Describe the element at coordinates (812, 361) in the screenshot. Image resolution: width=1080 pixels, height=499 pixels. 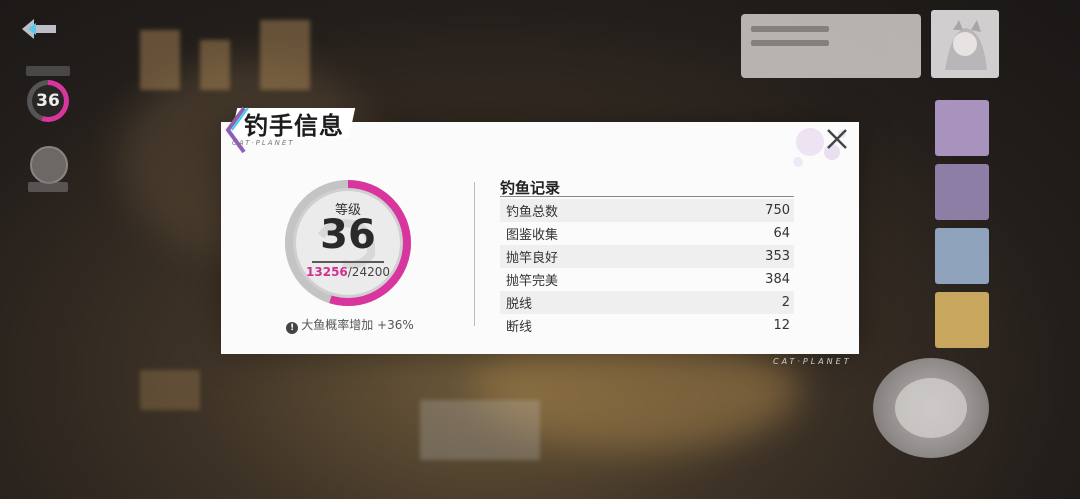
I see `brand-logo: CAT·PLANET` at that location.